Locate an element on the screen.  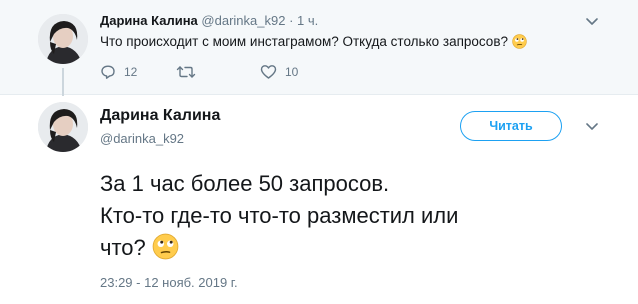
like-count: 10 is located at coordinates (292, 72).